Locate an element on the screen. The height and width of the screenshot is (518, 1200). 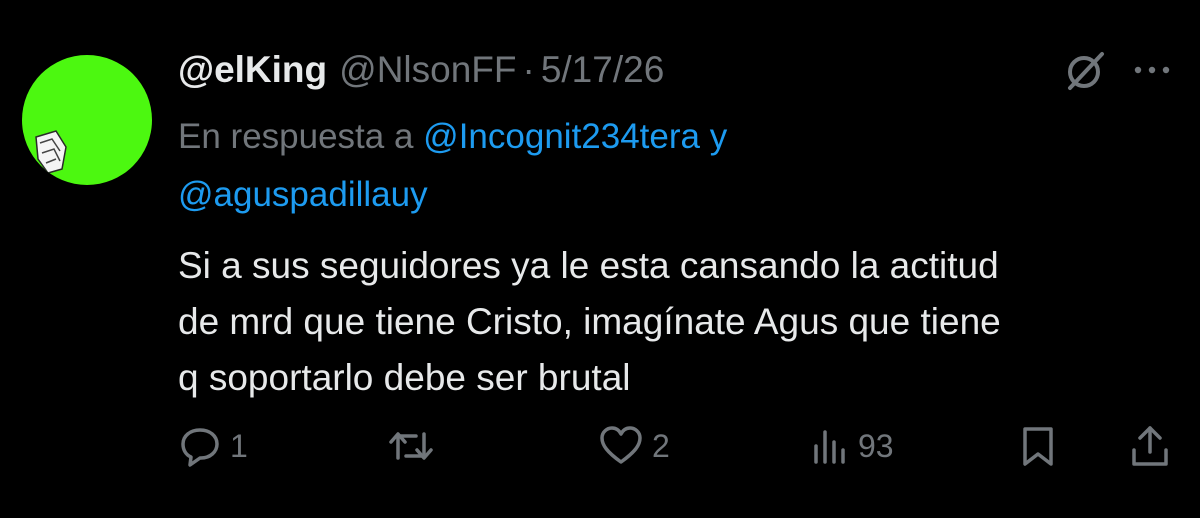
like-button: 2 is located at coordinates (634, 446).